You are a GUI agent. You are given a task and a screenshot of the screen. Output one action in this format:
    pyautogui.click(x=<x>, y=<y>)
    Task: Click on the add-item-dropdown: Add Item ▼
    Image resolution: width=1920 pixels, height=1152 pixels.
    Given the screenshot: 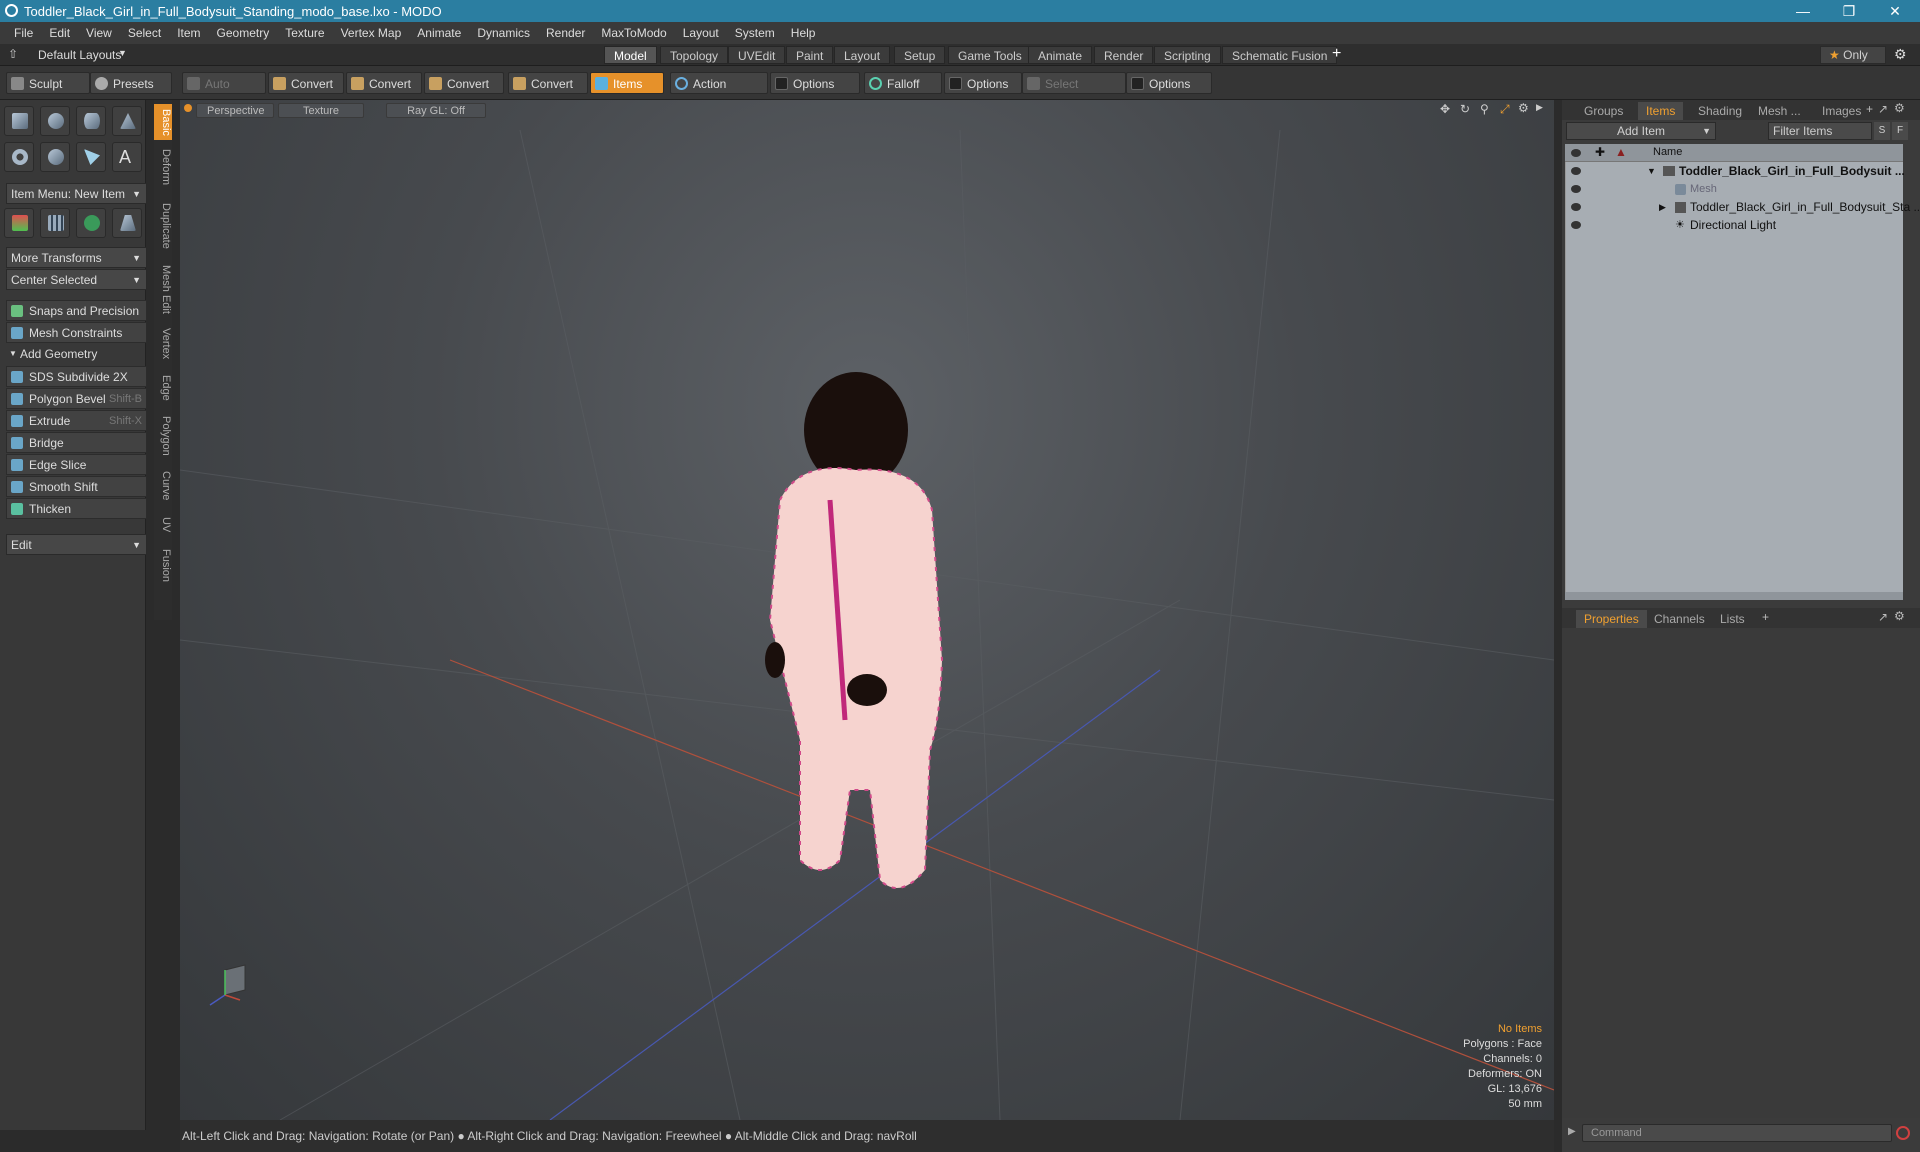 What is the action you would take?
    pyautogui.click(x=1641, y=131)
    